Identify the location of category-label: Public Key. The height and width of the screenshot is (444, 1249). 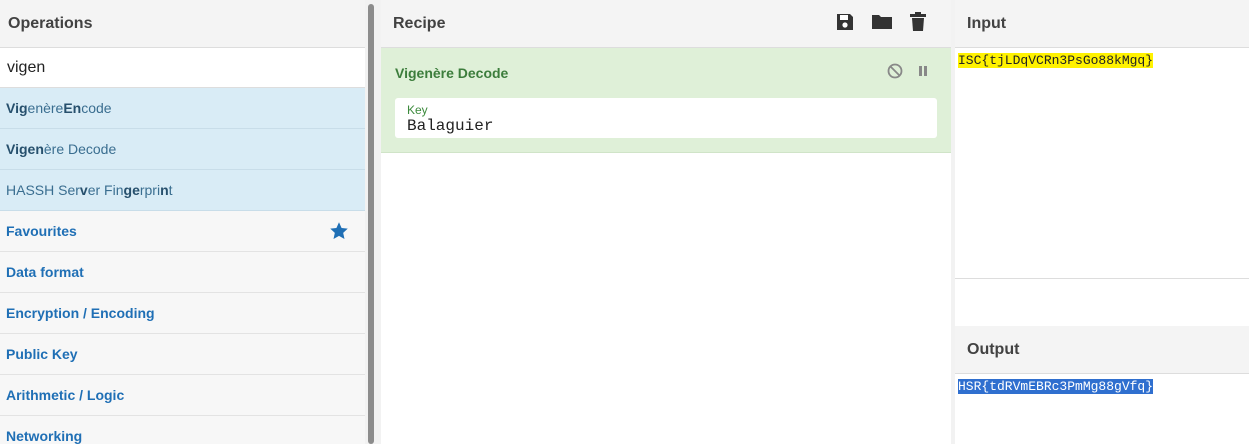
(42, 354).